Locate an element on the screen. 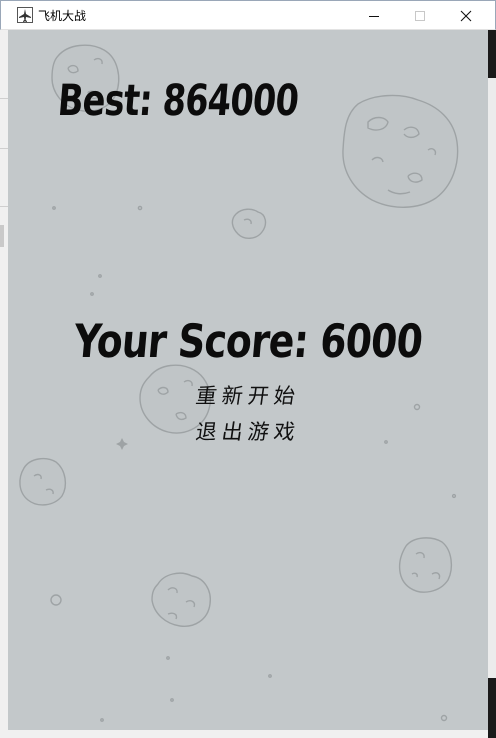 This screenshot has width=496, height=738. minimize-button is located at coordinates (374, 15).